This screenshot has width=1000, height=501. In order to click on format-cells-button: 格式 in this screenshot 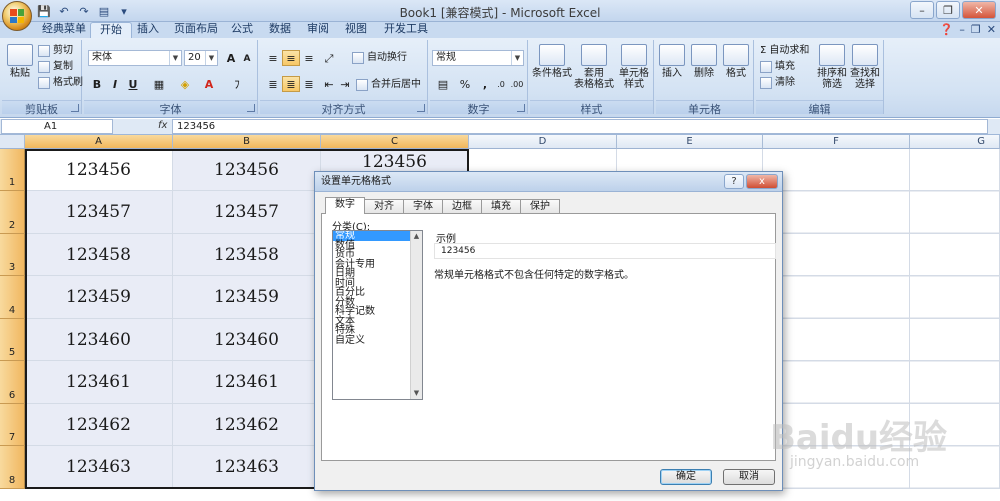, I will do `click(736, 61)`.